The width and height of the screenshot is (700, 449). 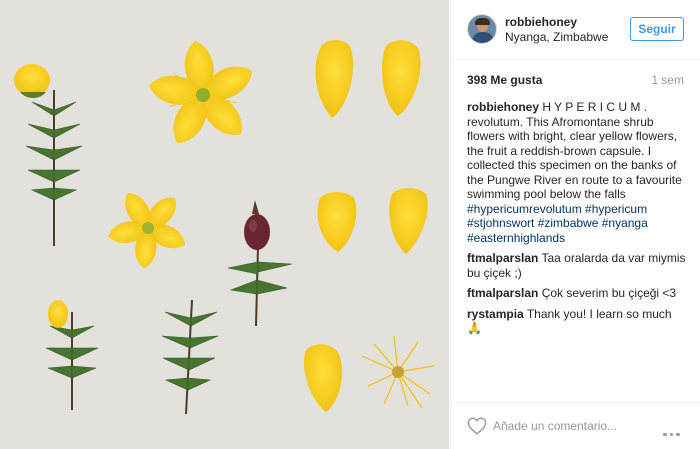 What do you see at coordinates (556, 37) in the screenshot?
I see `author-location: Nyanga, Zimbabwe` at bounding box center [556, 37].